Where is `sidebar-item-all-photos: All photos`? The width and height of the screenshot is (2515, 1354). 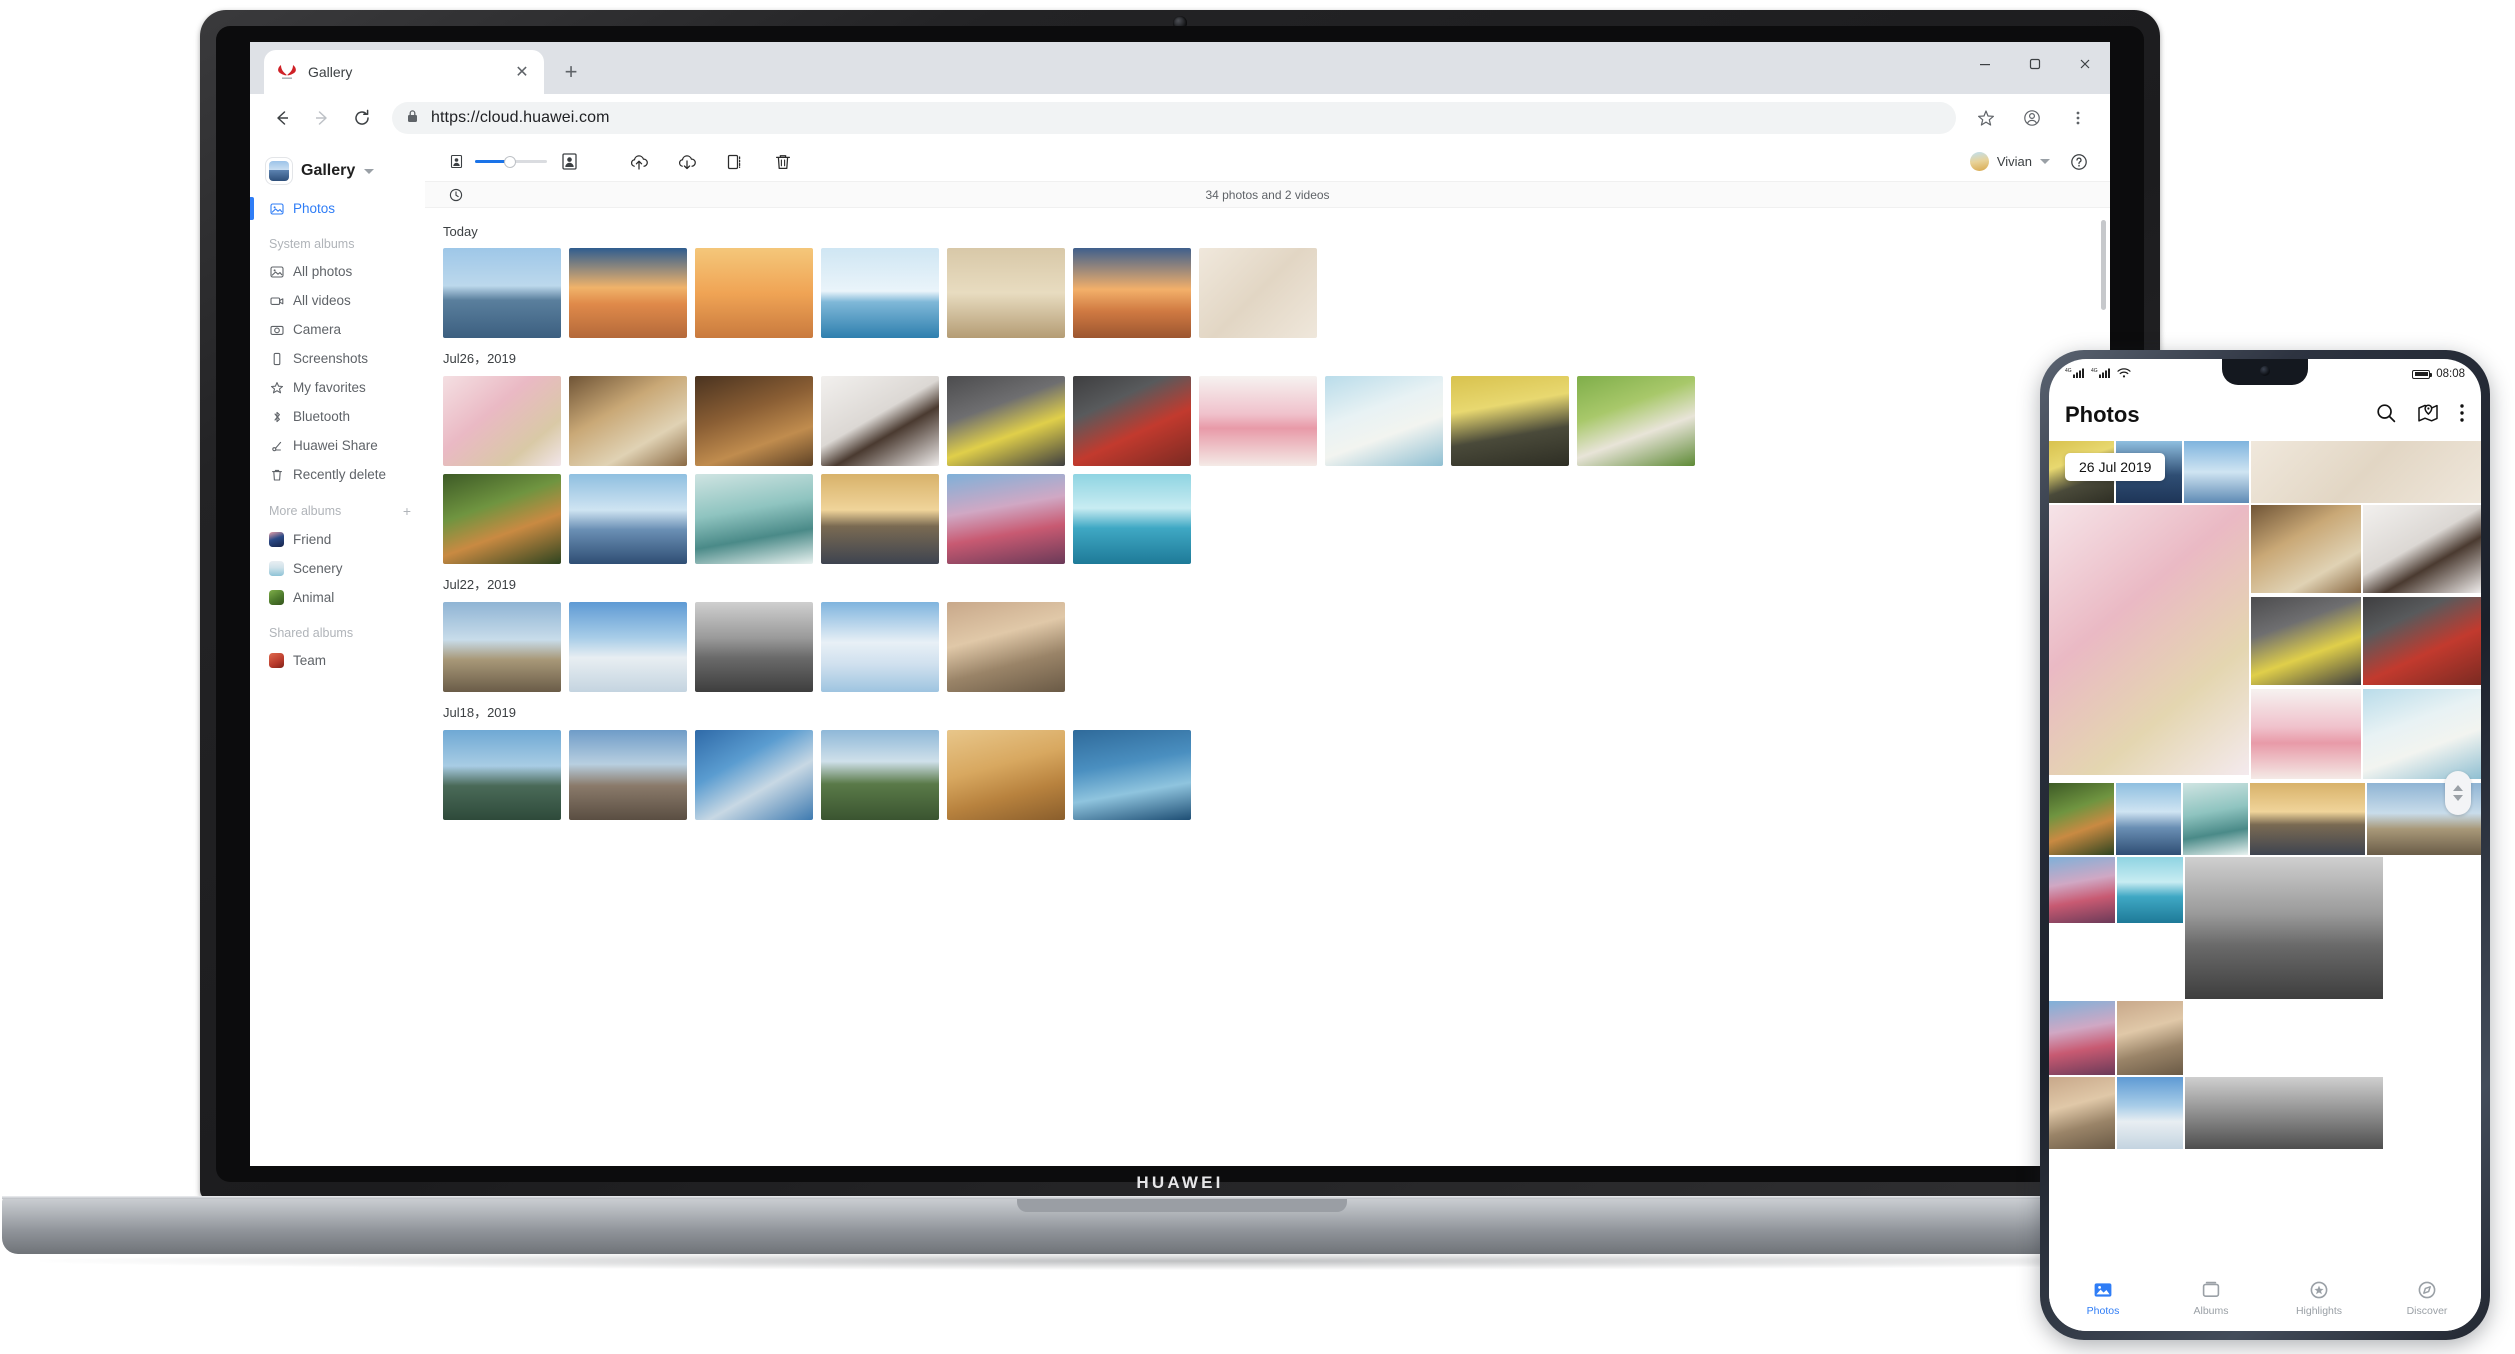
sidebar-item-all-photos: All photos is located at coordinates (337, 271).